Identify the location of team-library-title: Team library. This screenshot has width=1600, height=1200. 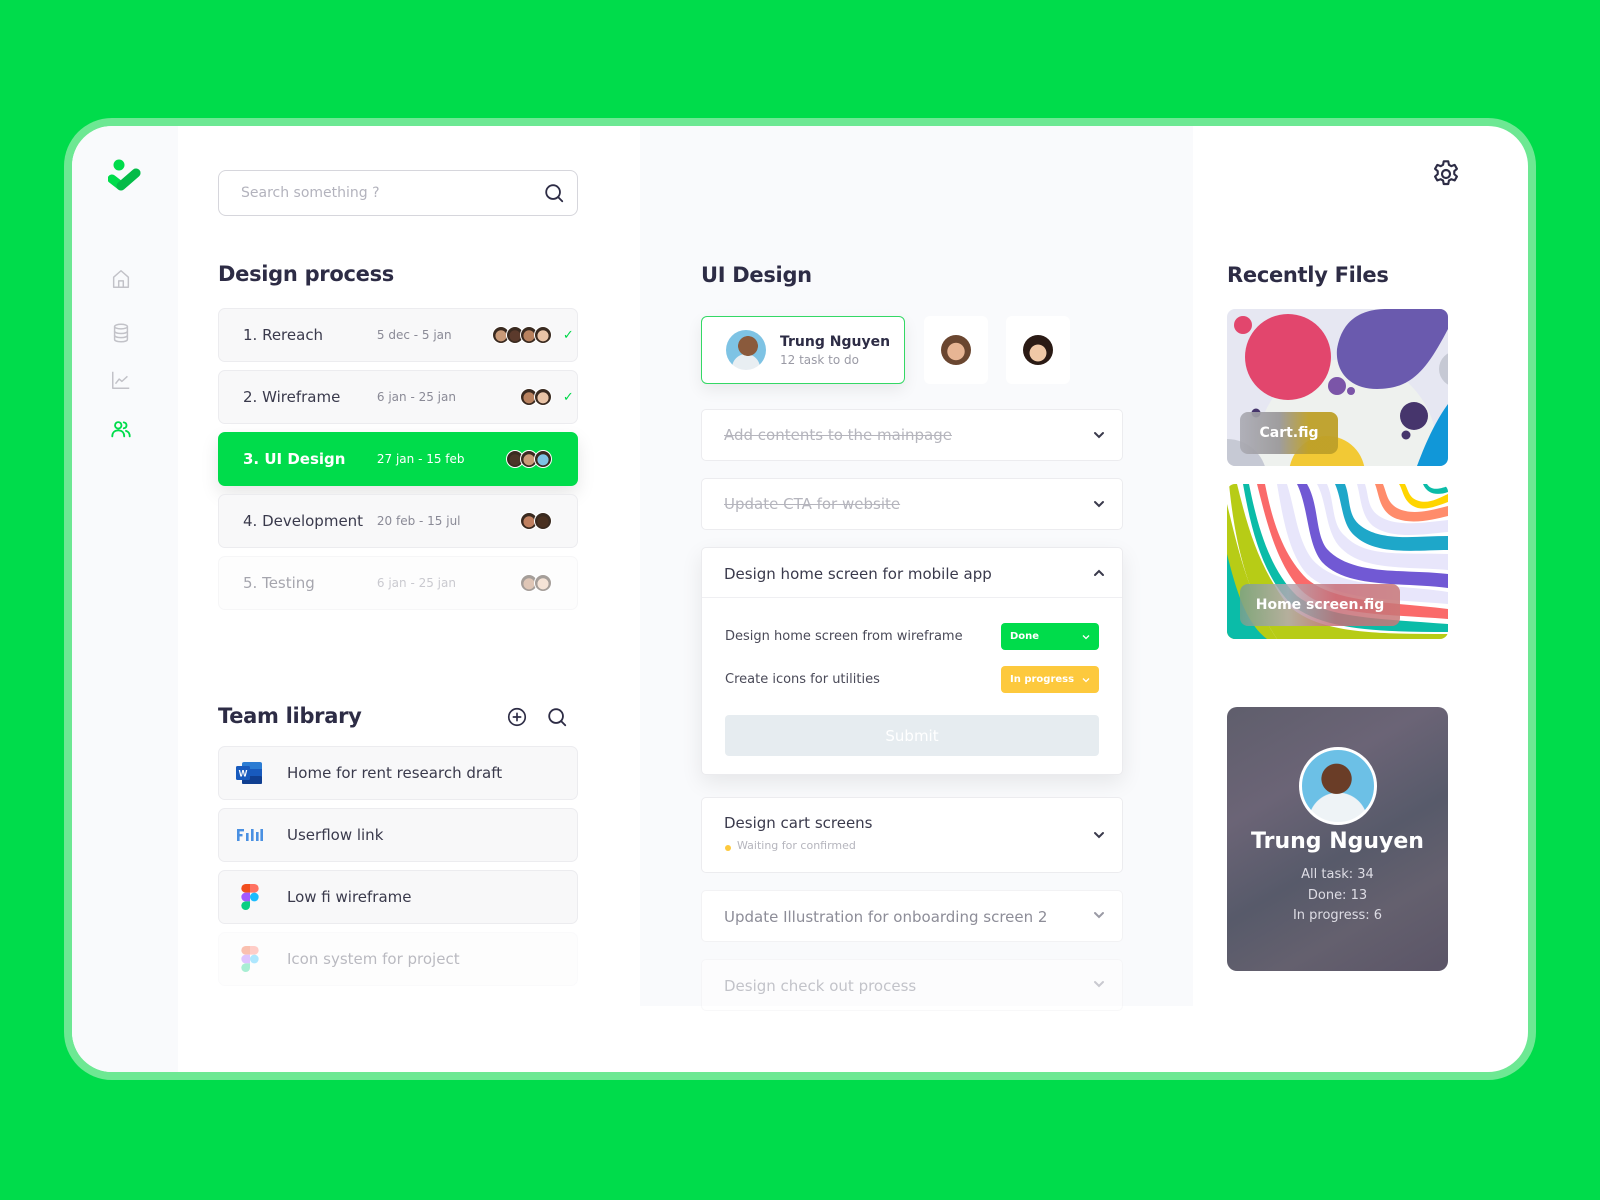
(290, 716).